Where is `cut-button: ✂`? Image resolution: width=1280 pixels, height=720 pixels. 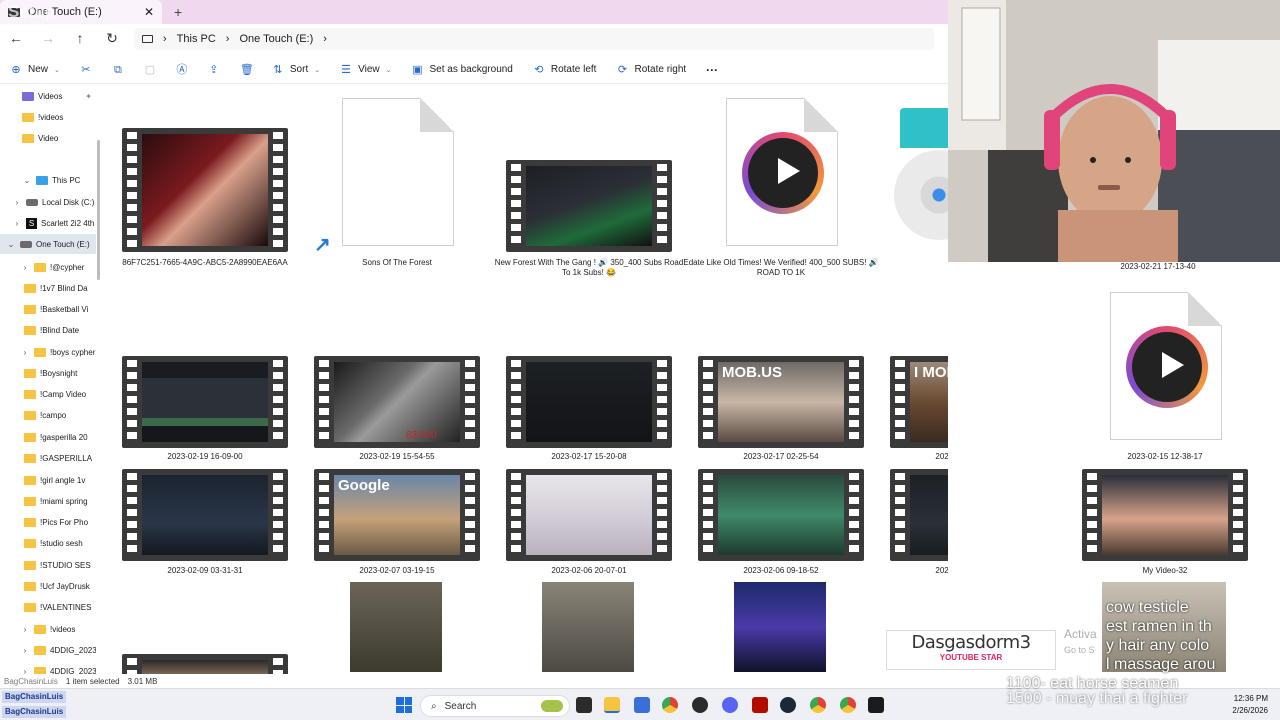
cut-button: ✂ is located at coordinates (86, 70).